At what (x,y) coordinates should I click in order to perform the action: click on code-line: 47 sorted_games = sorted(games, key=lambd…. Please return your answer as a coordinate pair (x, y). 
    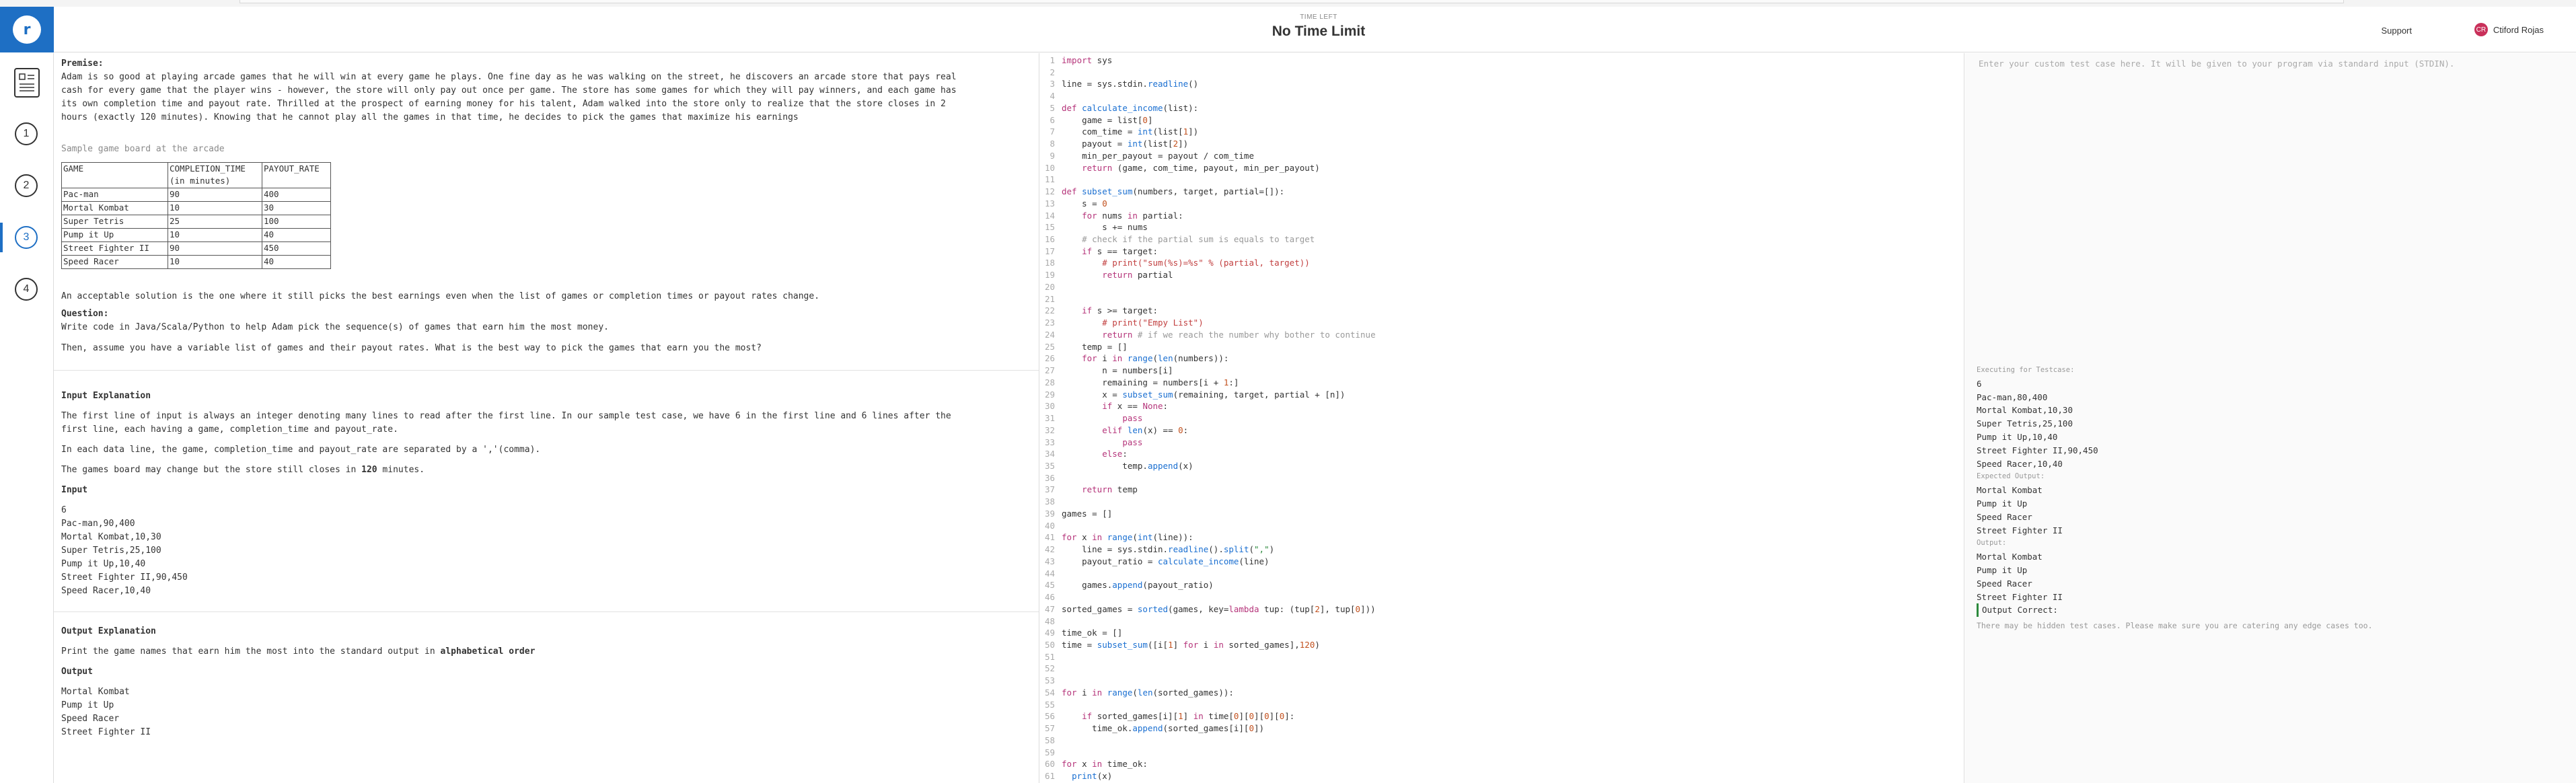
    Looking at the image, I should click on (1208, 610).